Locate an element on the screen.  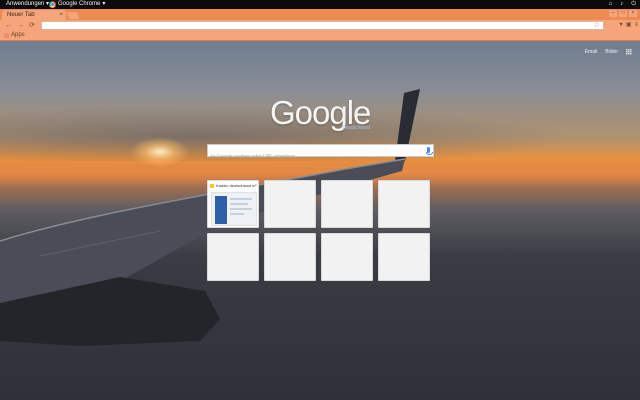
menu-icon: ≡ is located at coordinates (636, 25).